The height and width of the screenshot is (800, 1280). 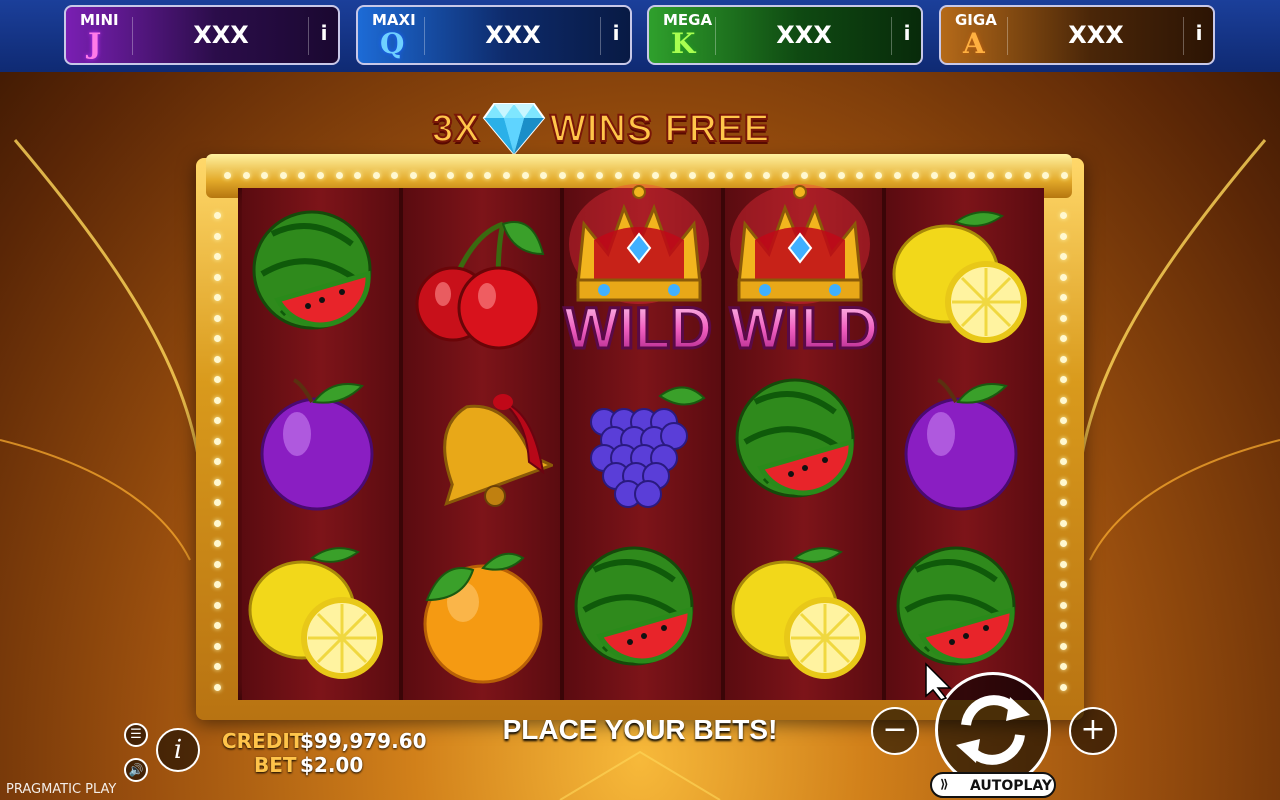 I want to click on jackpot-value: XXX, so click(x=1096, y=35).